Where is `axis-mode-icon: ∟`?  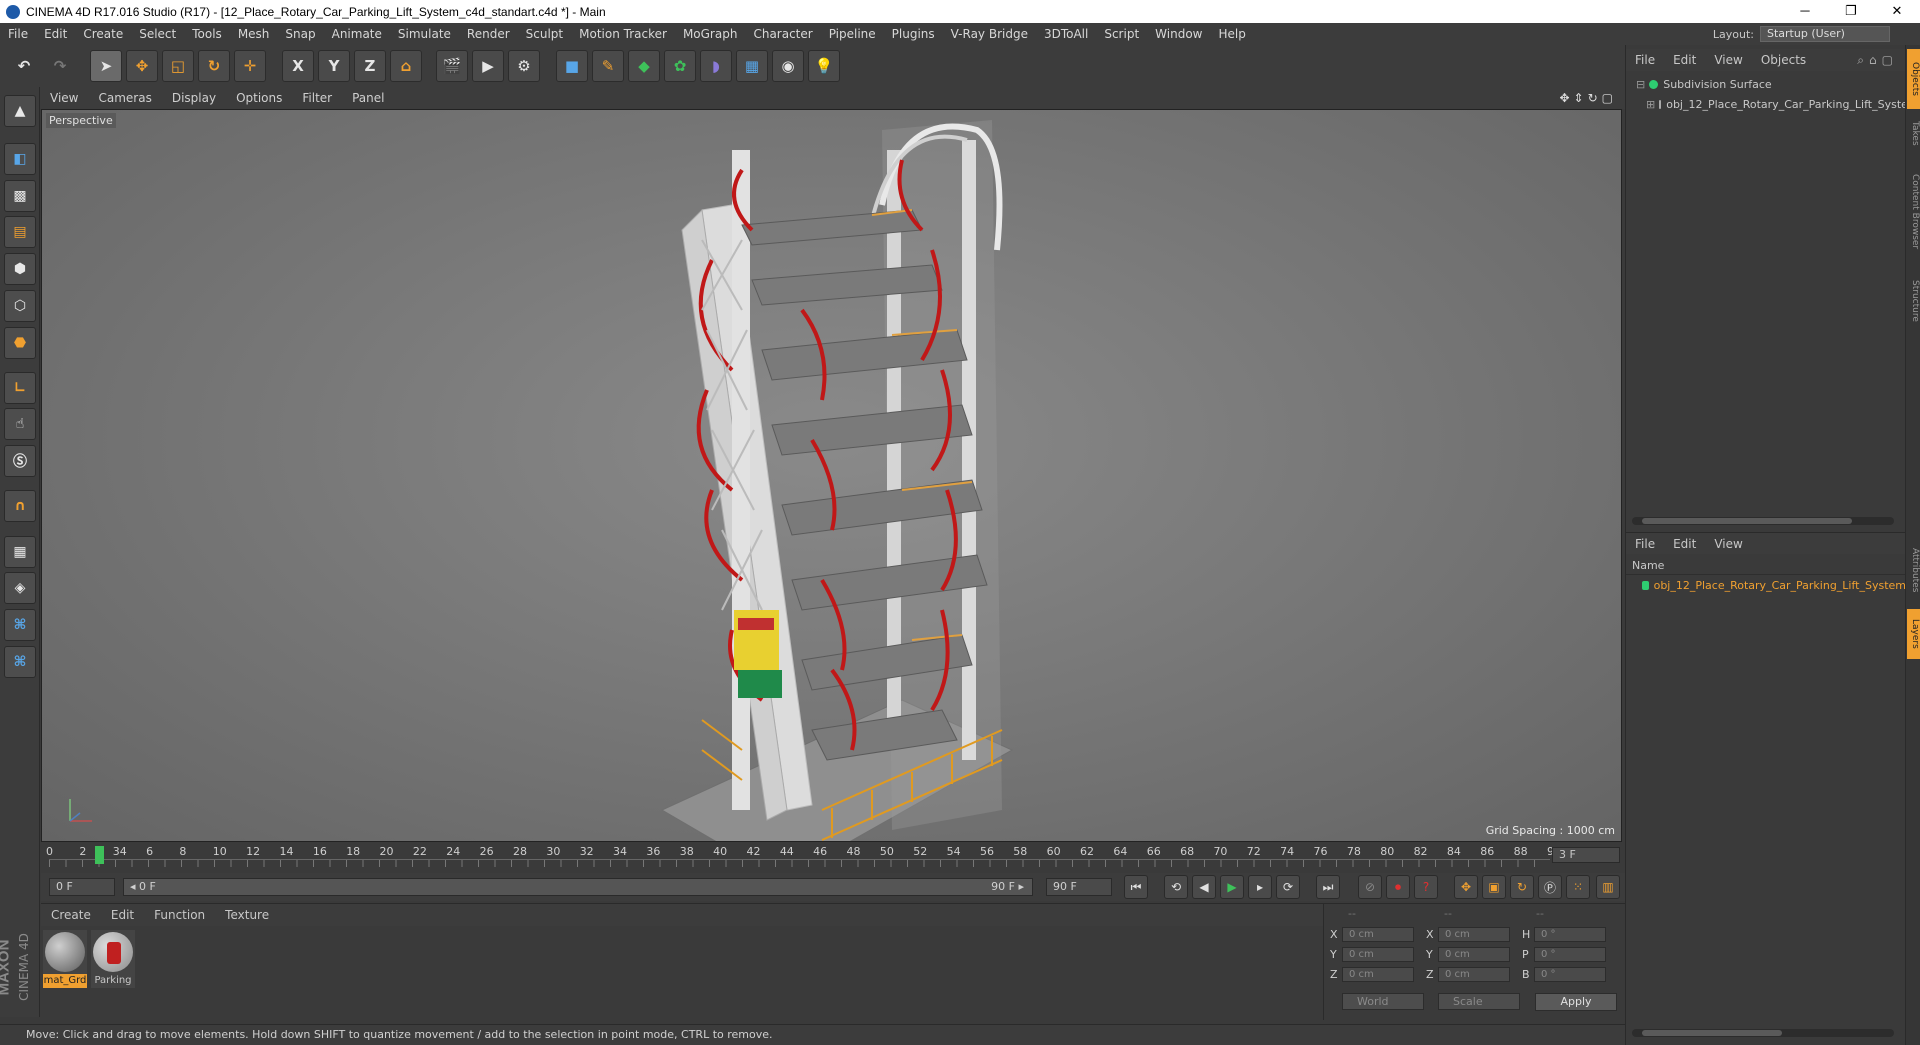
axis-mode-icon: ∟ is located at coordinates (20, 388).